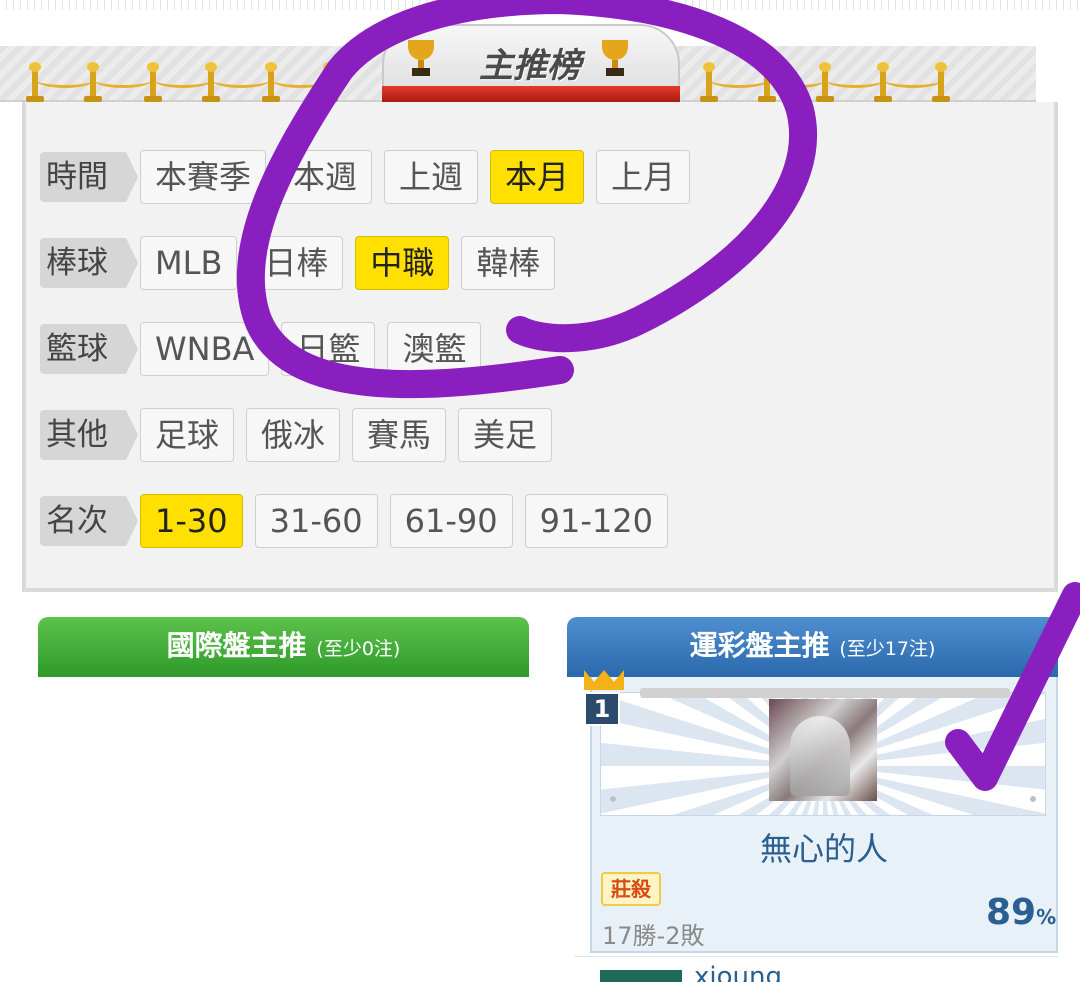  What do you see at coordinates (604, 675) in the screenshot?
I see `crown-icon` at bounding box center [604, 675].